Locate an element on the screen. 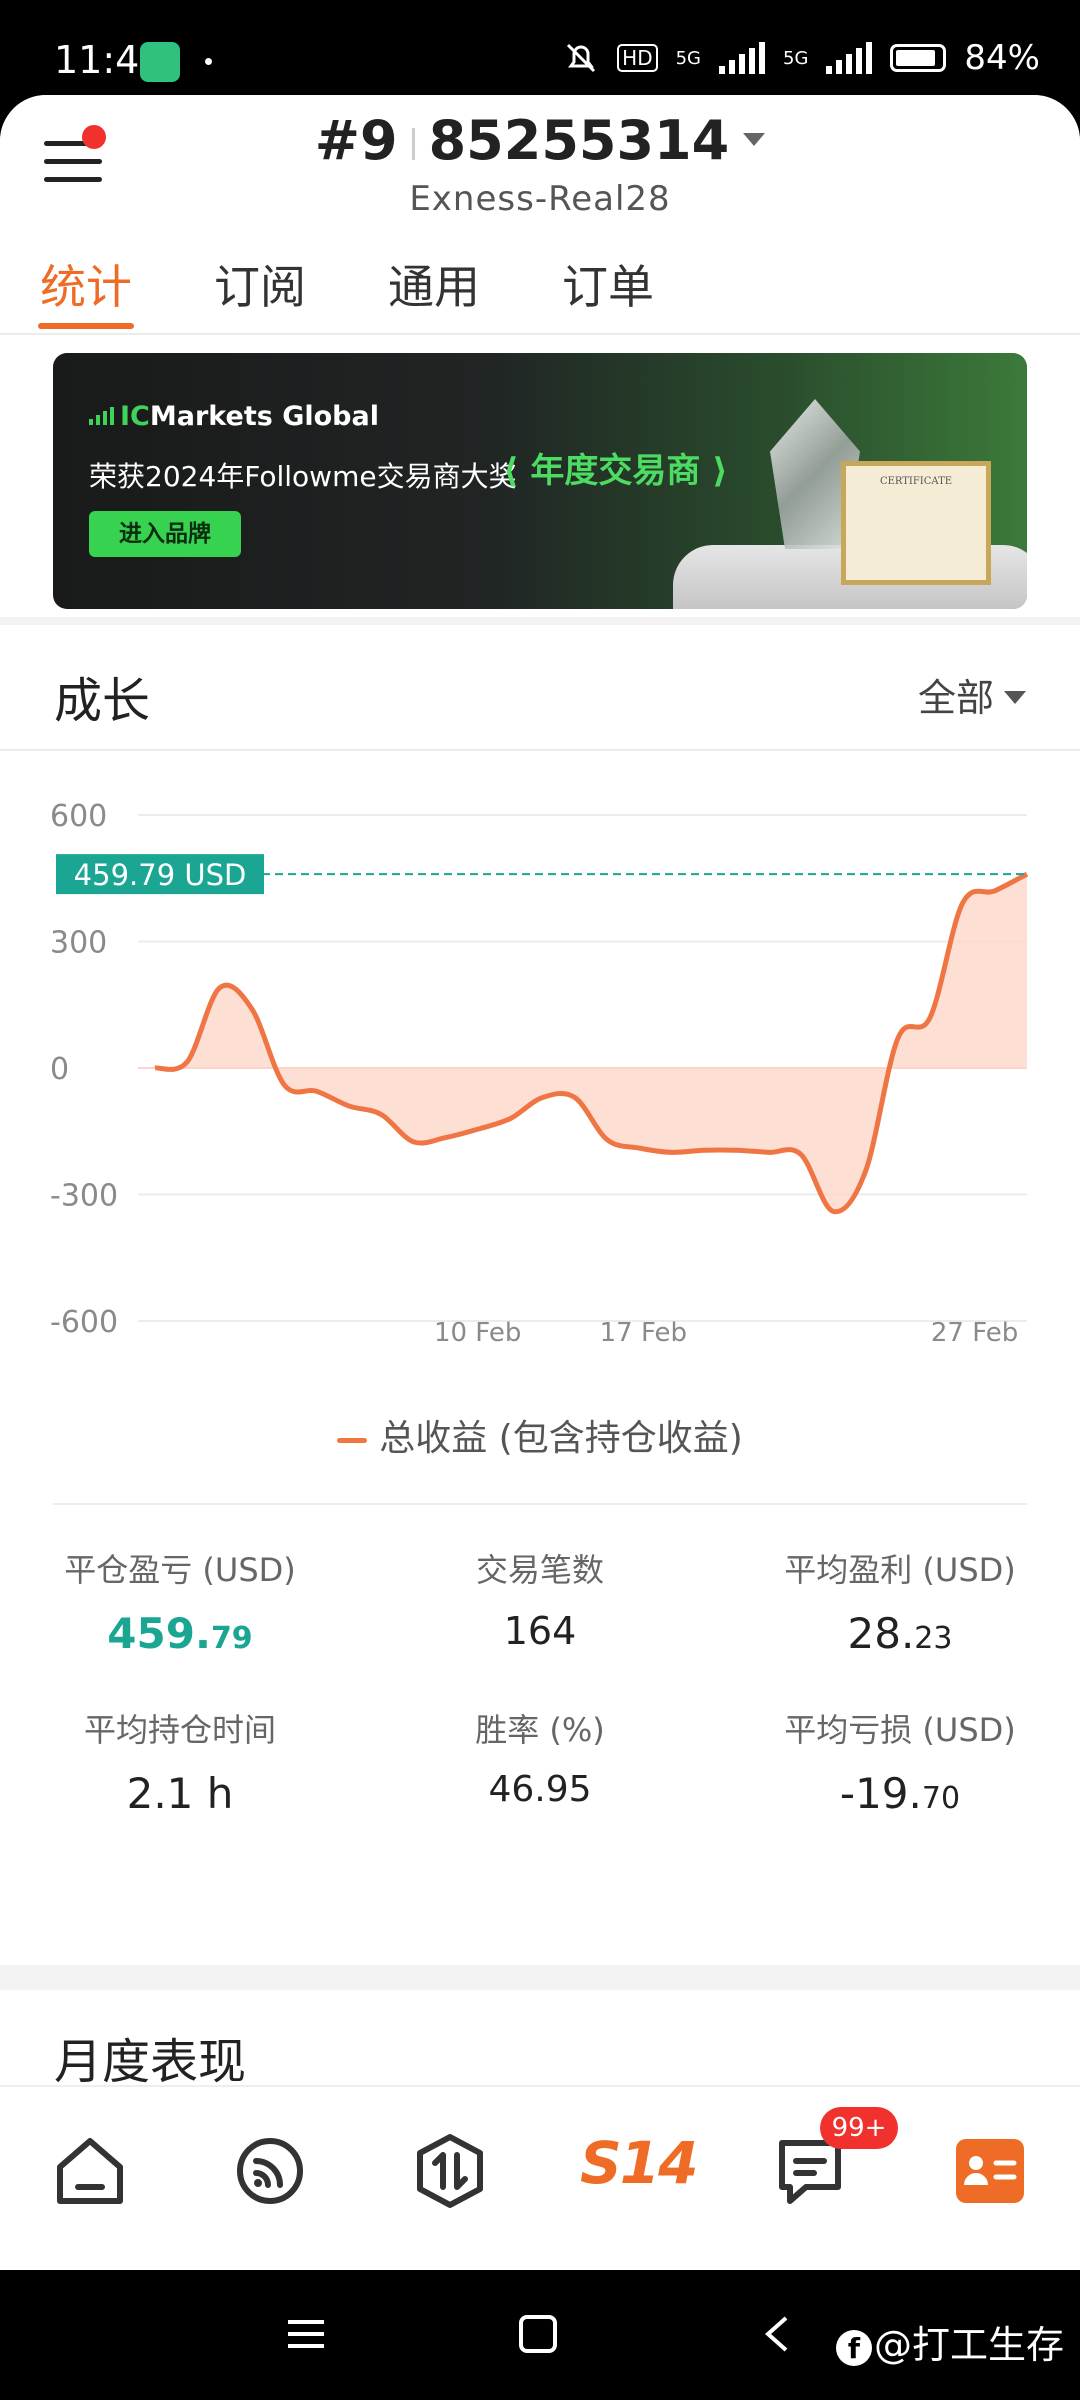 The height and width of the screenshot is (2400, 1080). home-button-icon is located at coordinates (538, 2334).